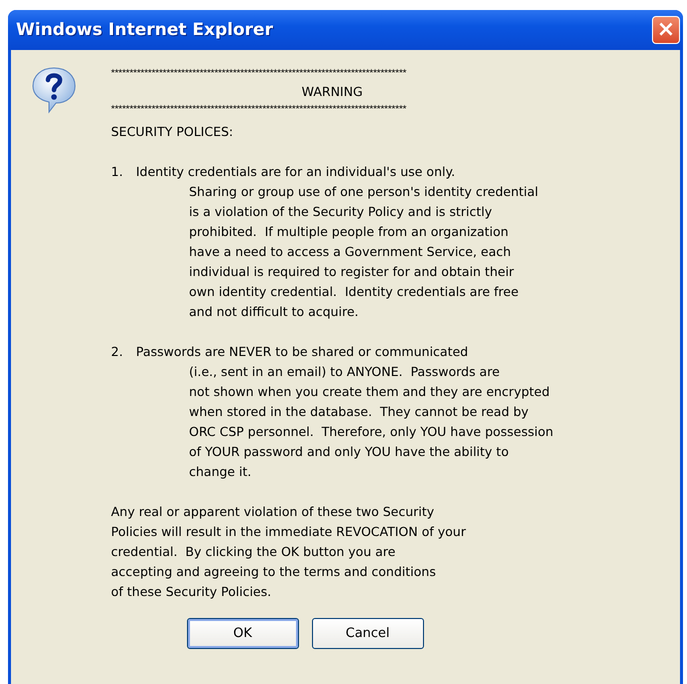  What do you see at coordinates (220, 472) in the screenshot?
I see `message-line: change it.` at bounding box center [220, 472].